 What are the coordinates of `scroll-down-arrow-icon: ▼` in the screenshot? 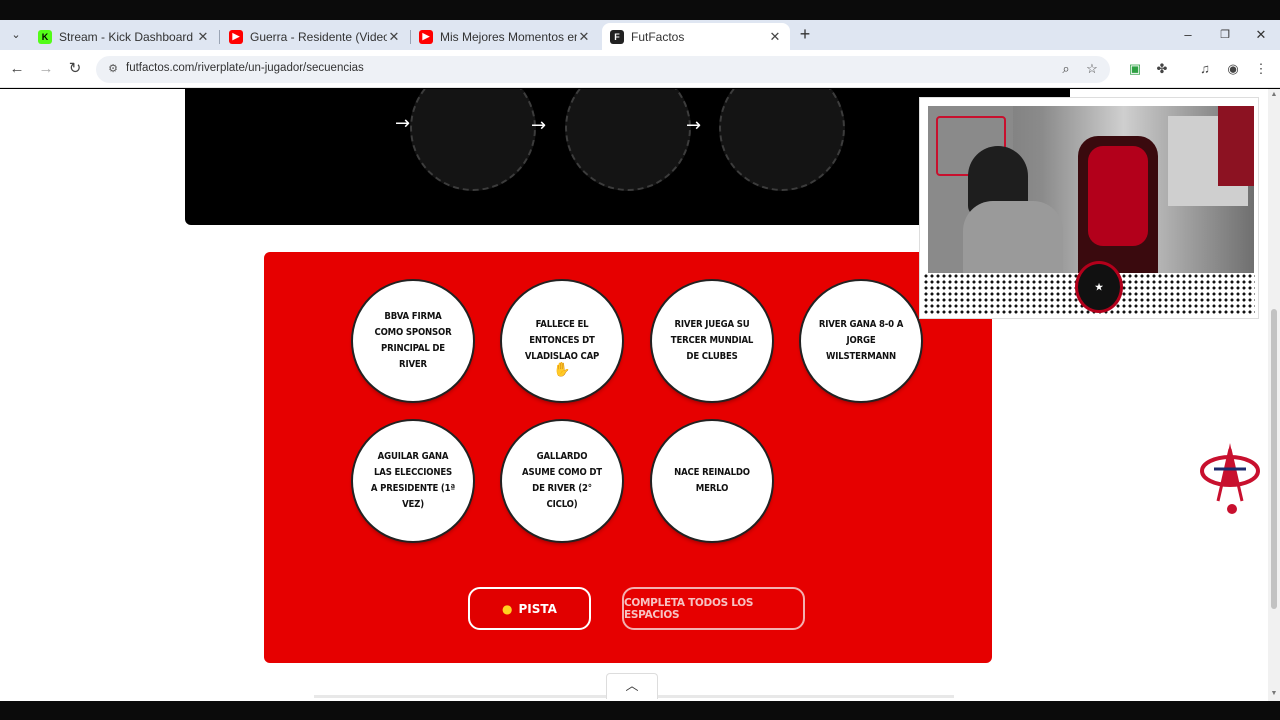 It's located at (1274, 694).